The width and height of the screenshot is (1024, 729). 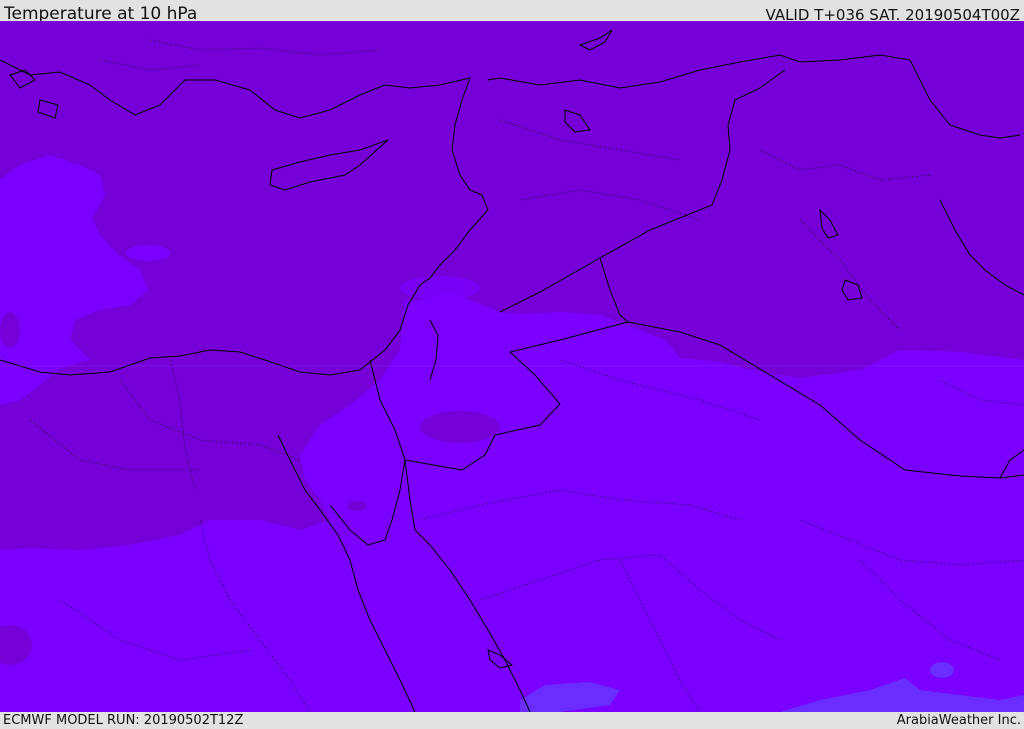 What do you see at coordinates (460, 427) in the screenshot?
I see `temp-cell-dark` at bounding box center [460, 427].